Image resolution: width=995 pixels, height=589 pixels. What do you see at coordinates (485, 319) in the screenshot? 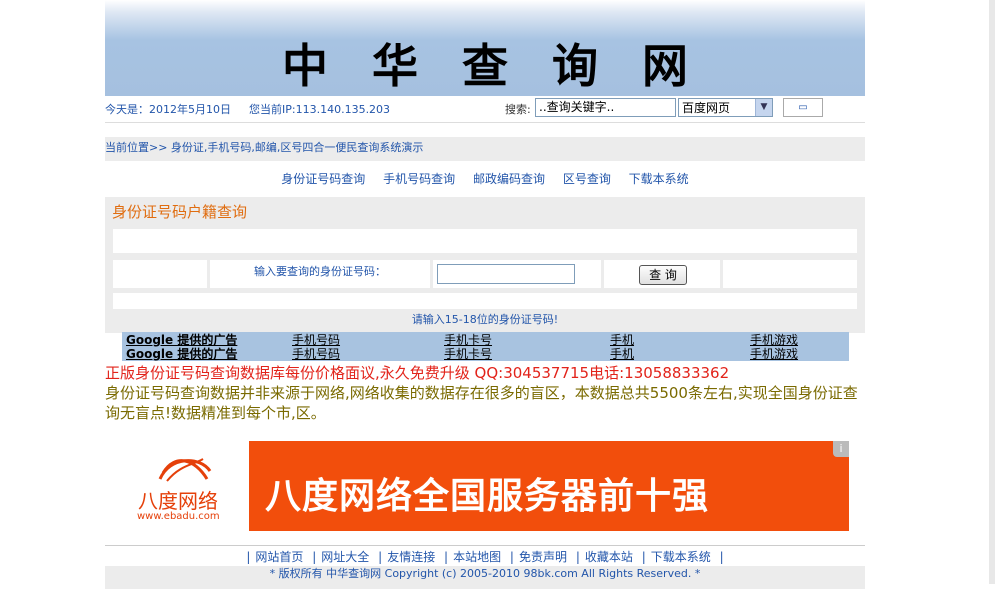
I see `query-hint: 请输入15-18位的身份证号码!` at bounding box center [485, 319].